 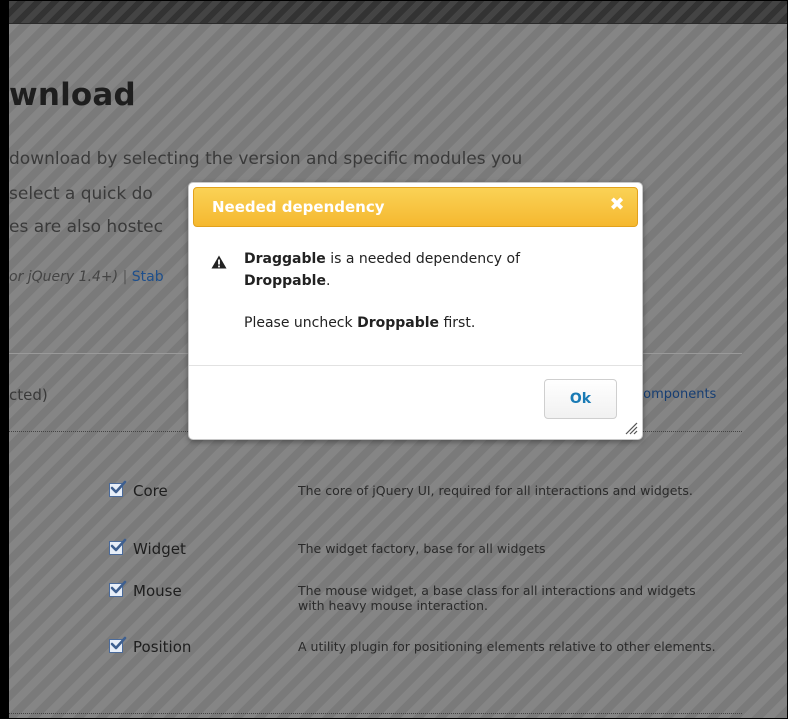 What do you see at coordinates (157, 591) in the screenshot?
I see `module-name: Mouse` at bounding box center [157, 591].